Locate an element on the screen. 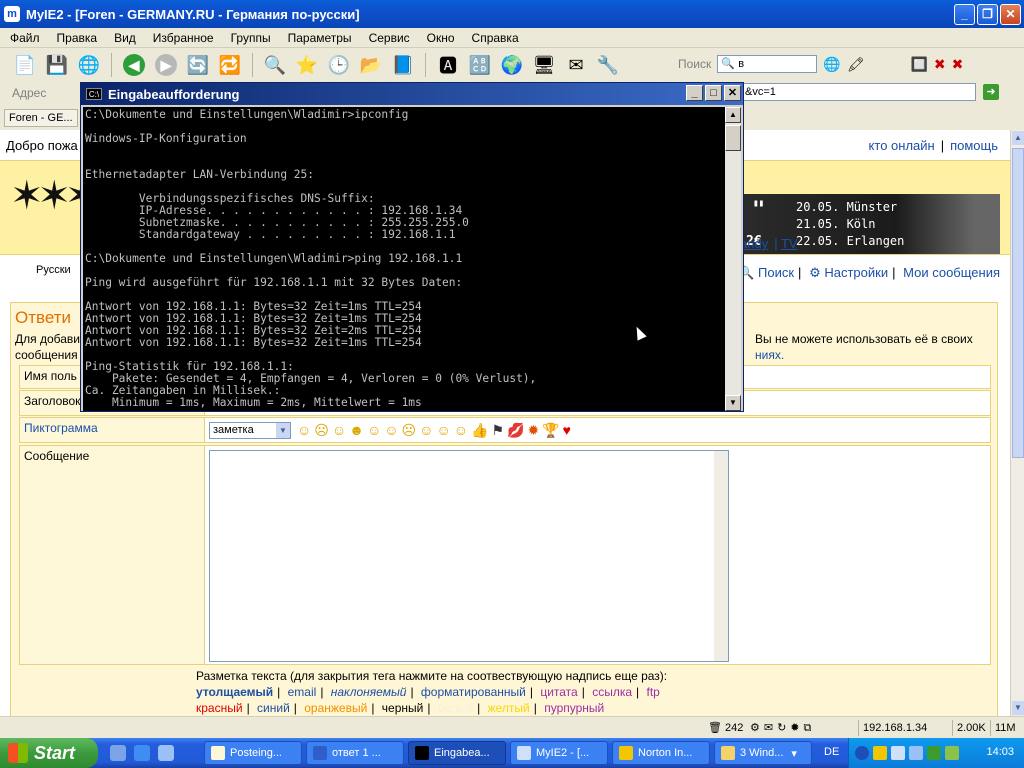 The image size is (1024, 768). nav-link: TV is located at coordinates (789, 243).